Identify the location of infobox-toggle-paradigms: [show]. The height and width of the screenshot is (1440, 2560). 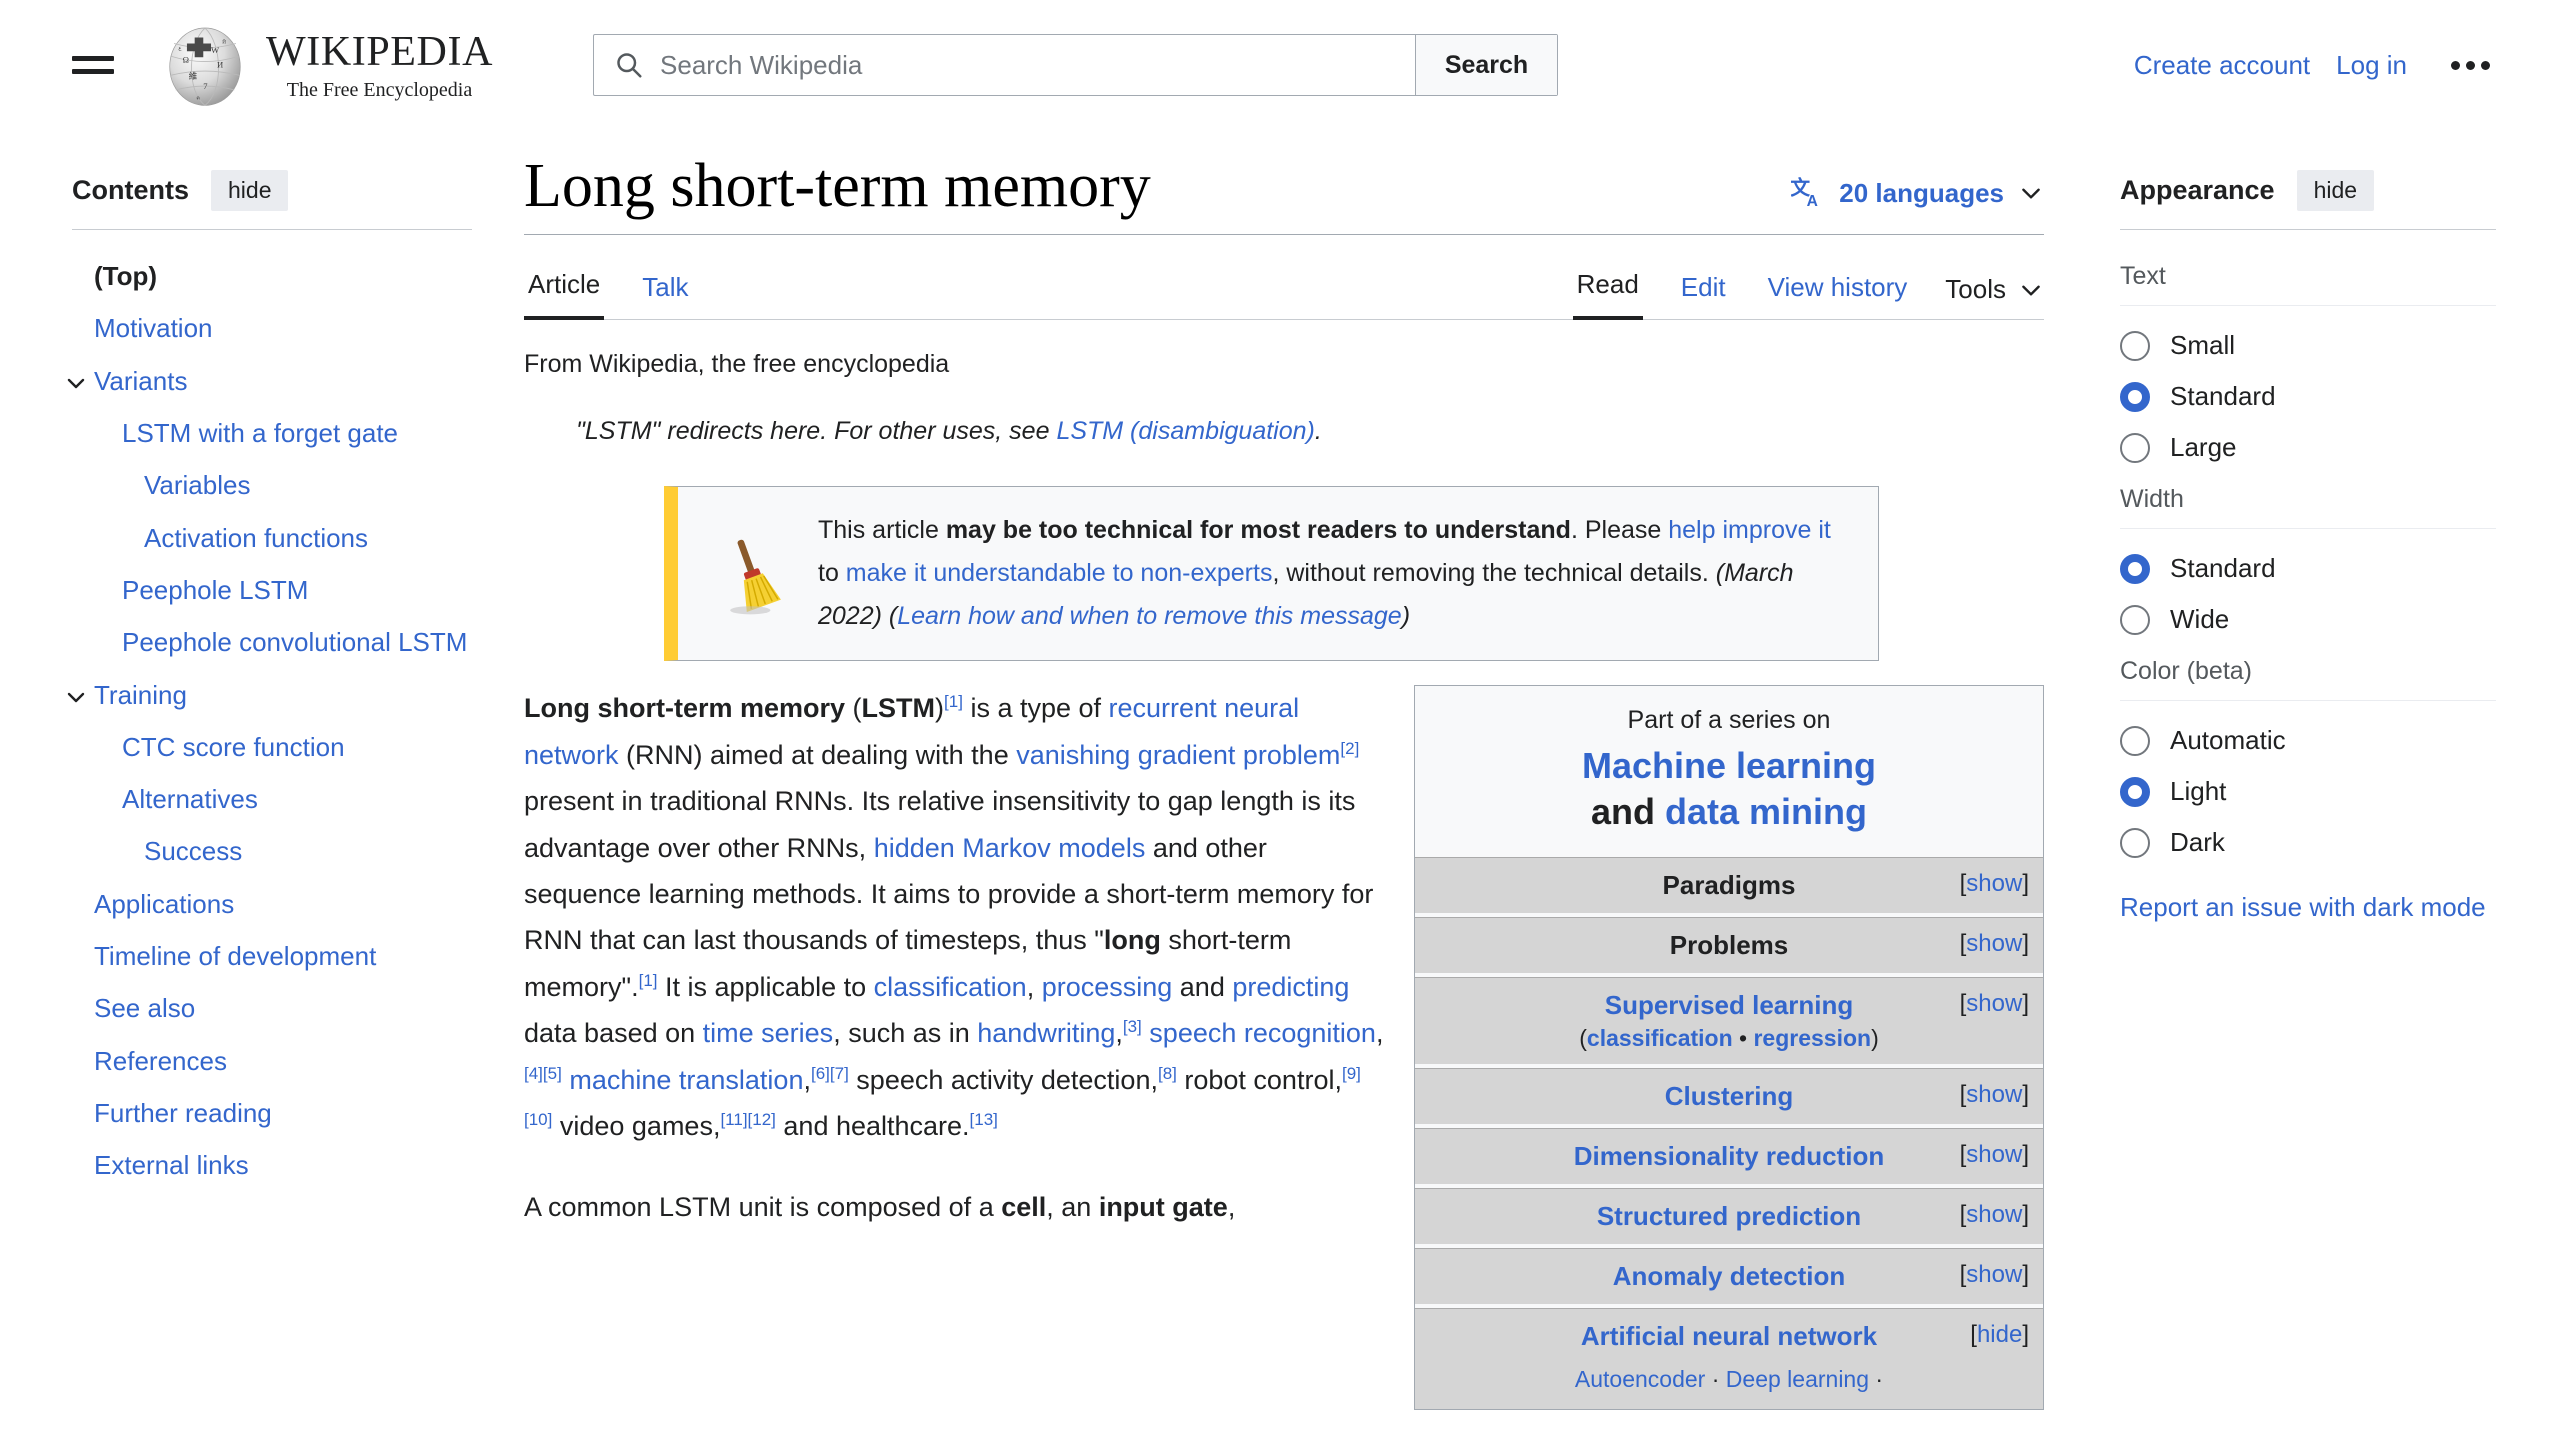
(1994, 884).